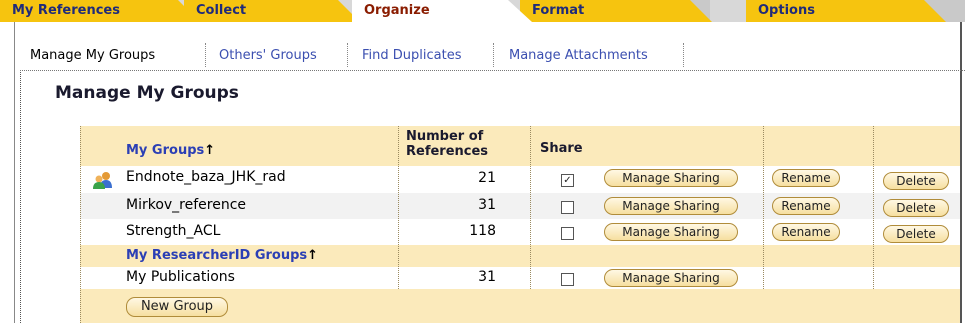 Image resolution: width=965 pixels, height=323 pixels. I want to click on tab-options: Options, so click(846, 11).